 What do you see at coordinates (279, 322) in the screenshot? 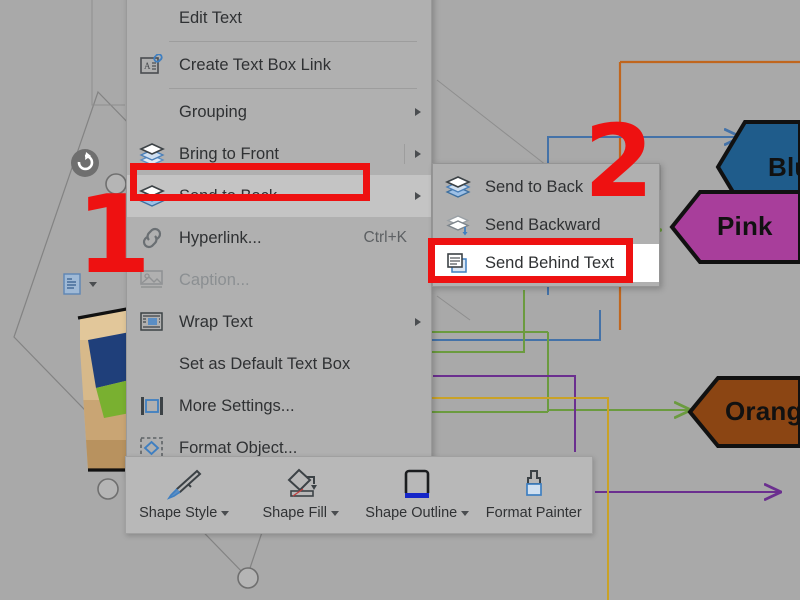
I see `menu-item-wrap-text: Wrap Text` at bounding box center [279, 322].